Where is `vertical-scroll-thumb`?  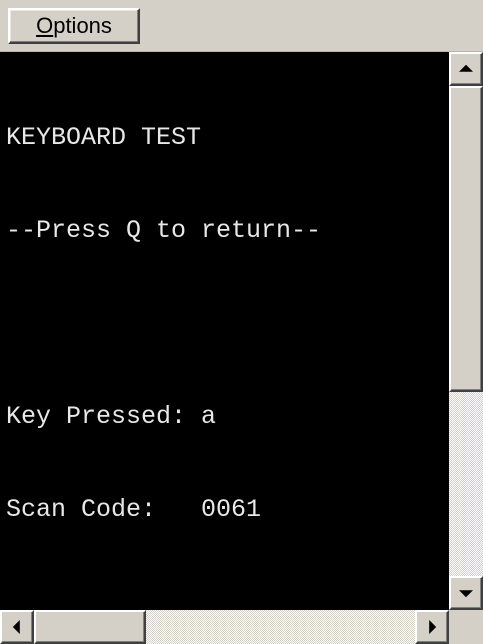 vertical-scroll-thumb is located at coordinates (466, 239).